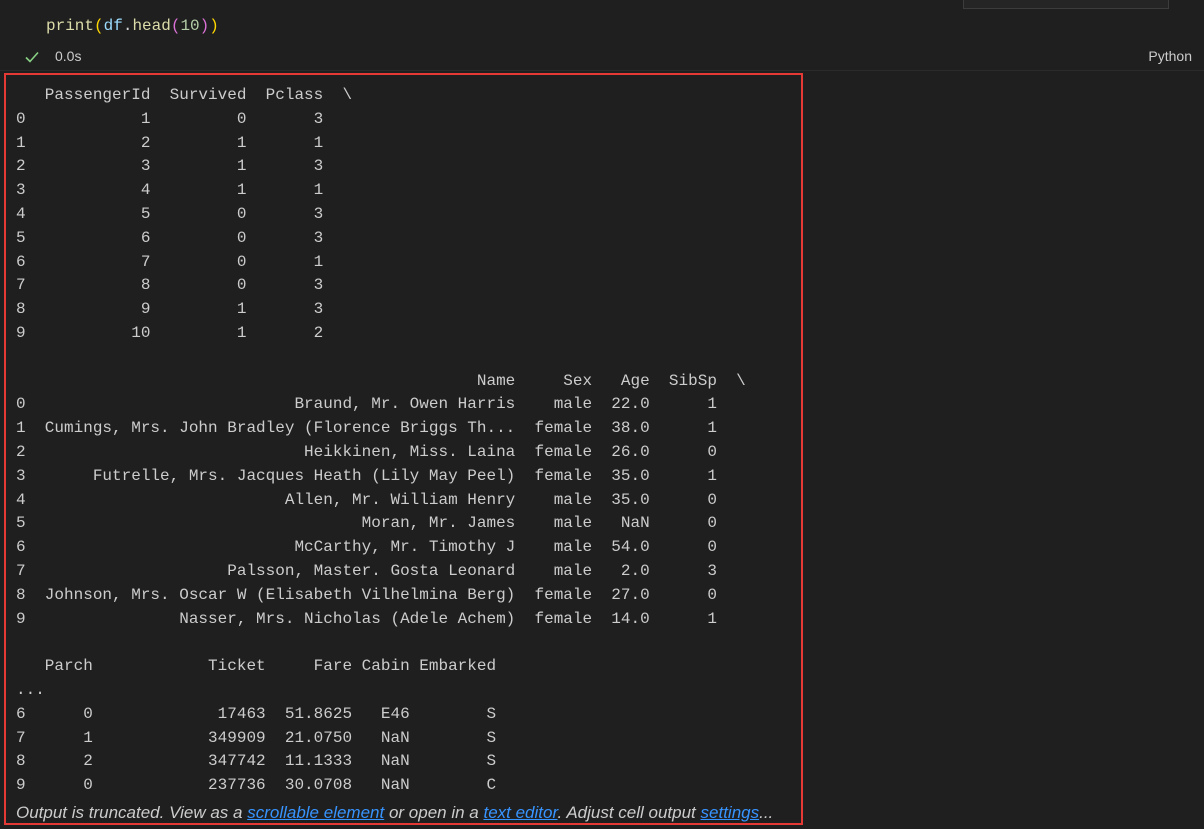 This screenshot has height=829, width=1204. I want to click on settings-link: settings, so click(730, 812).